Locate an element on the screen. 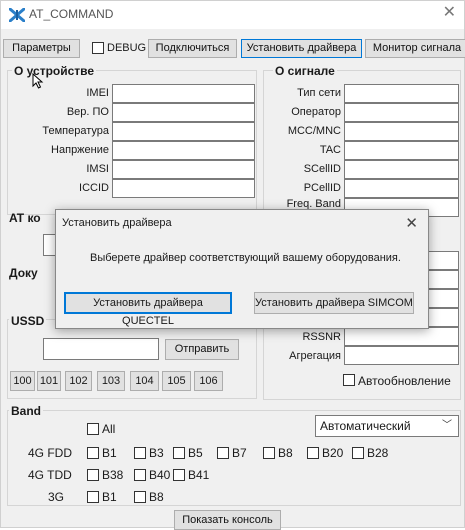  close-icon: ✕ is located at coordinates (449, 13).